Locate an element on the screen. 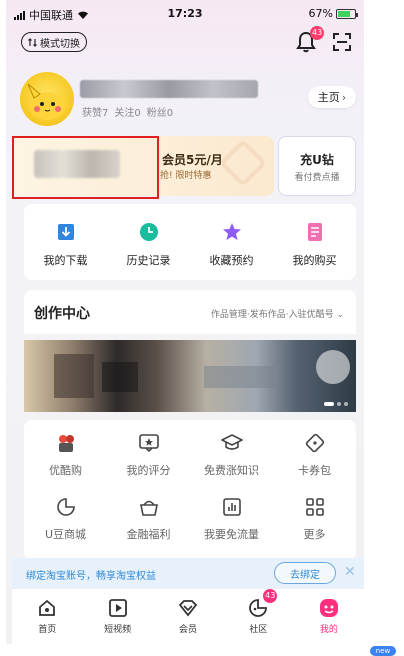  avatar is located at coordinates (47, 99).